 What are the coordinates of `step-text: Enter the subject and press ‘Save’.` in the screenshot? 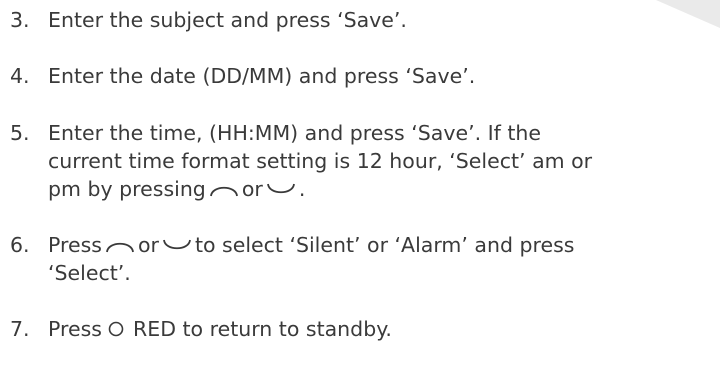 It's located at (227, 20).